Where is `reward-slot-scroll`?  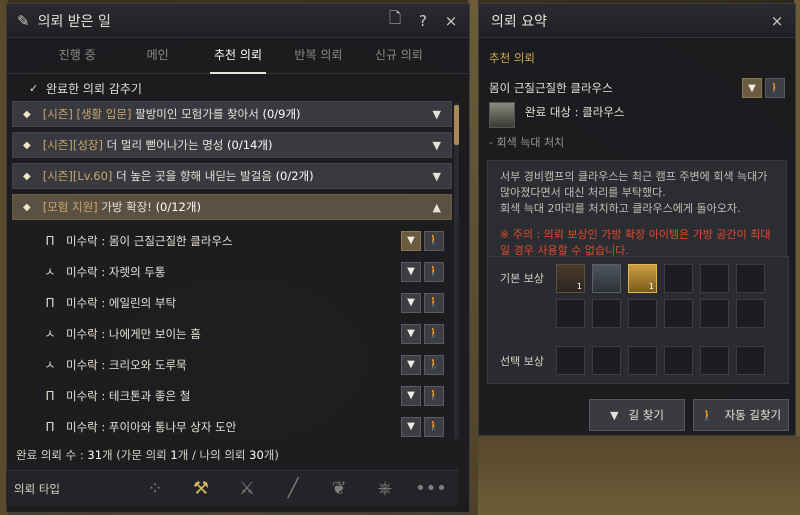
reward-slot-scroll is located at coordinates (606, 278).